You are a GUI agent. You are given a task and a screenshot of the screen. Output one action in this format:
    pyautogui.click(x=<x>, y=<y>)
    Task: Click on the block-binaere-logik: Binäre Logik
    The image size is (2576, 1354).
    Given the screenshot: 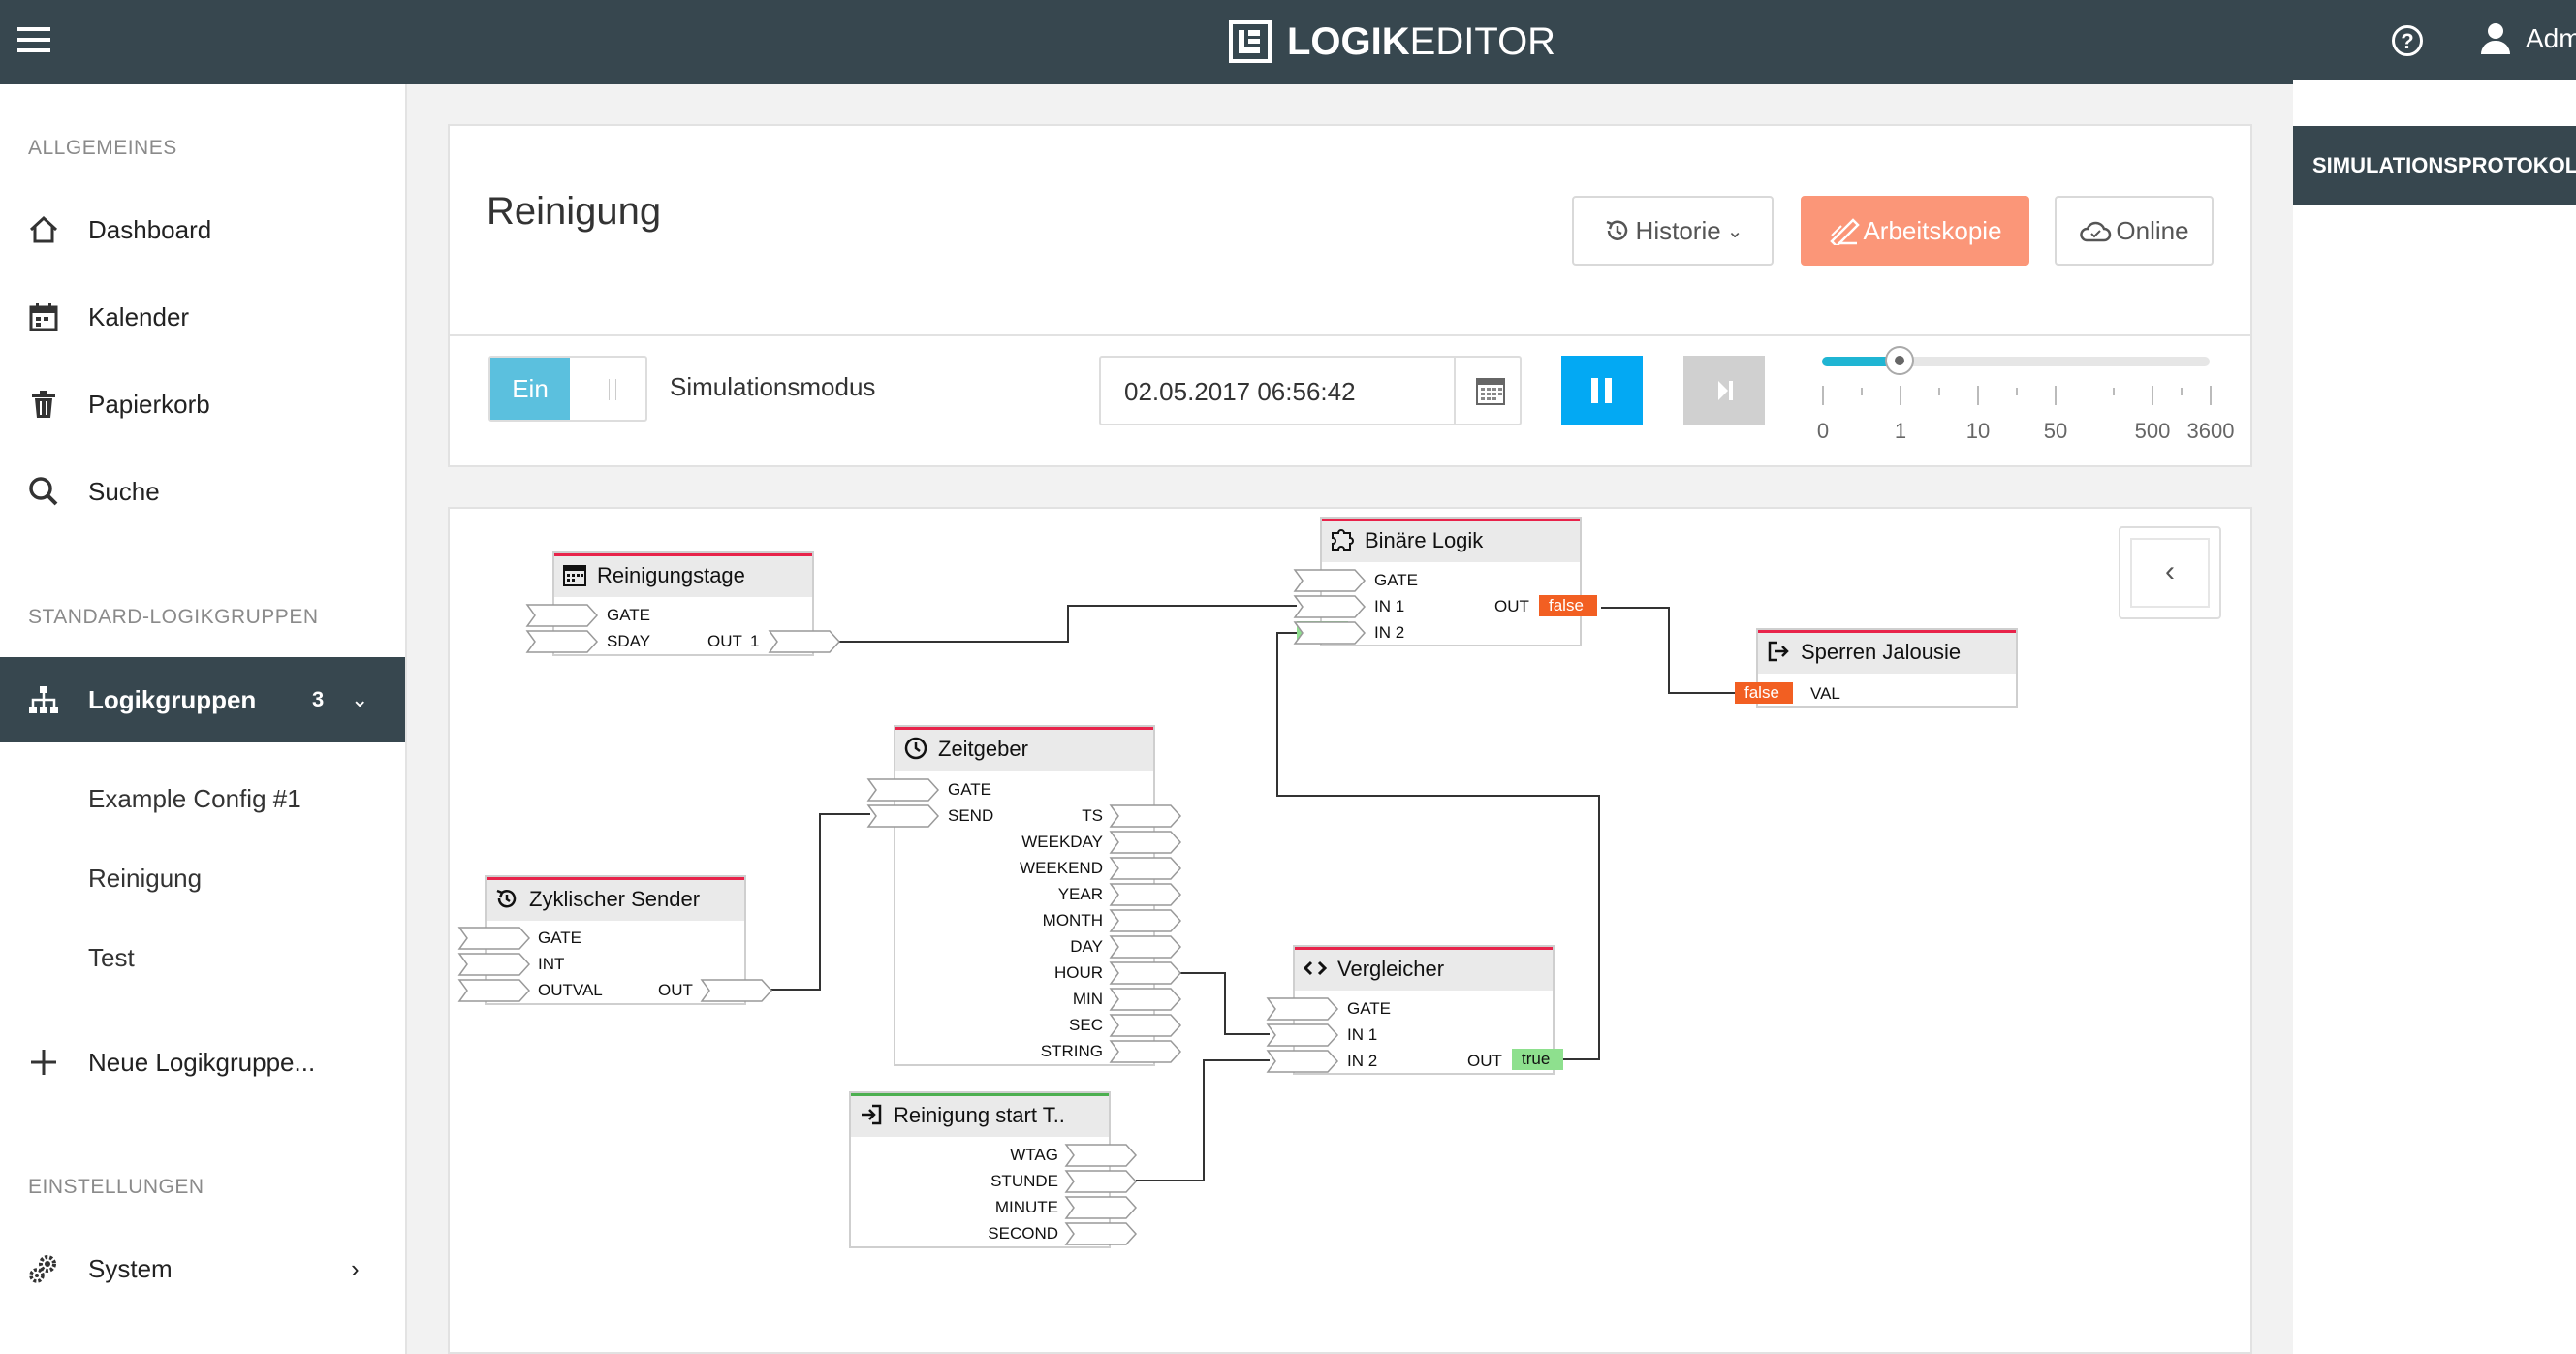 What is the action you would take?
    pyautogui.click(x=1451, y=581)
    